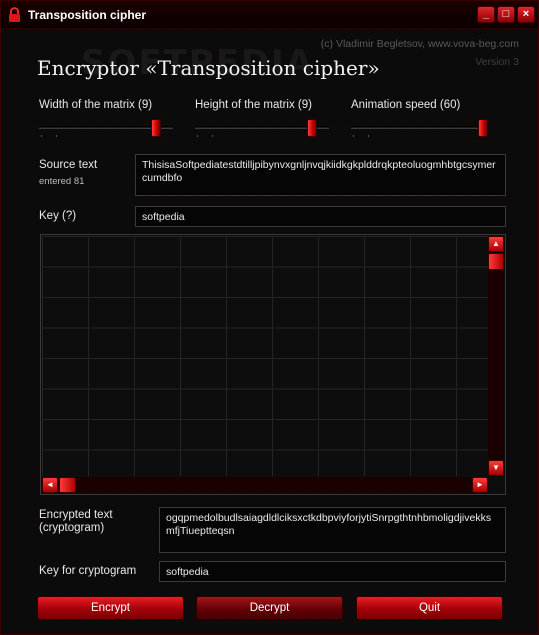  I want to click on close-button: ×, so click(526, 14).